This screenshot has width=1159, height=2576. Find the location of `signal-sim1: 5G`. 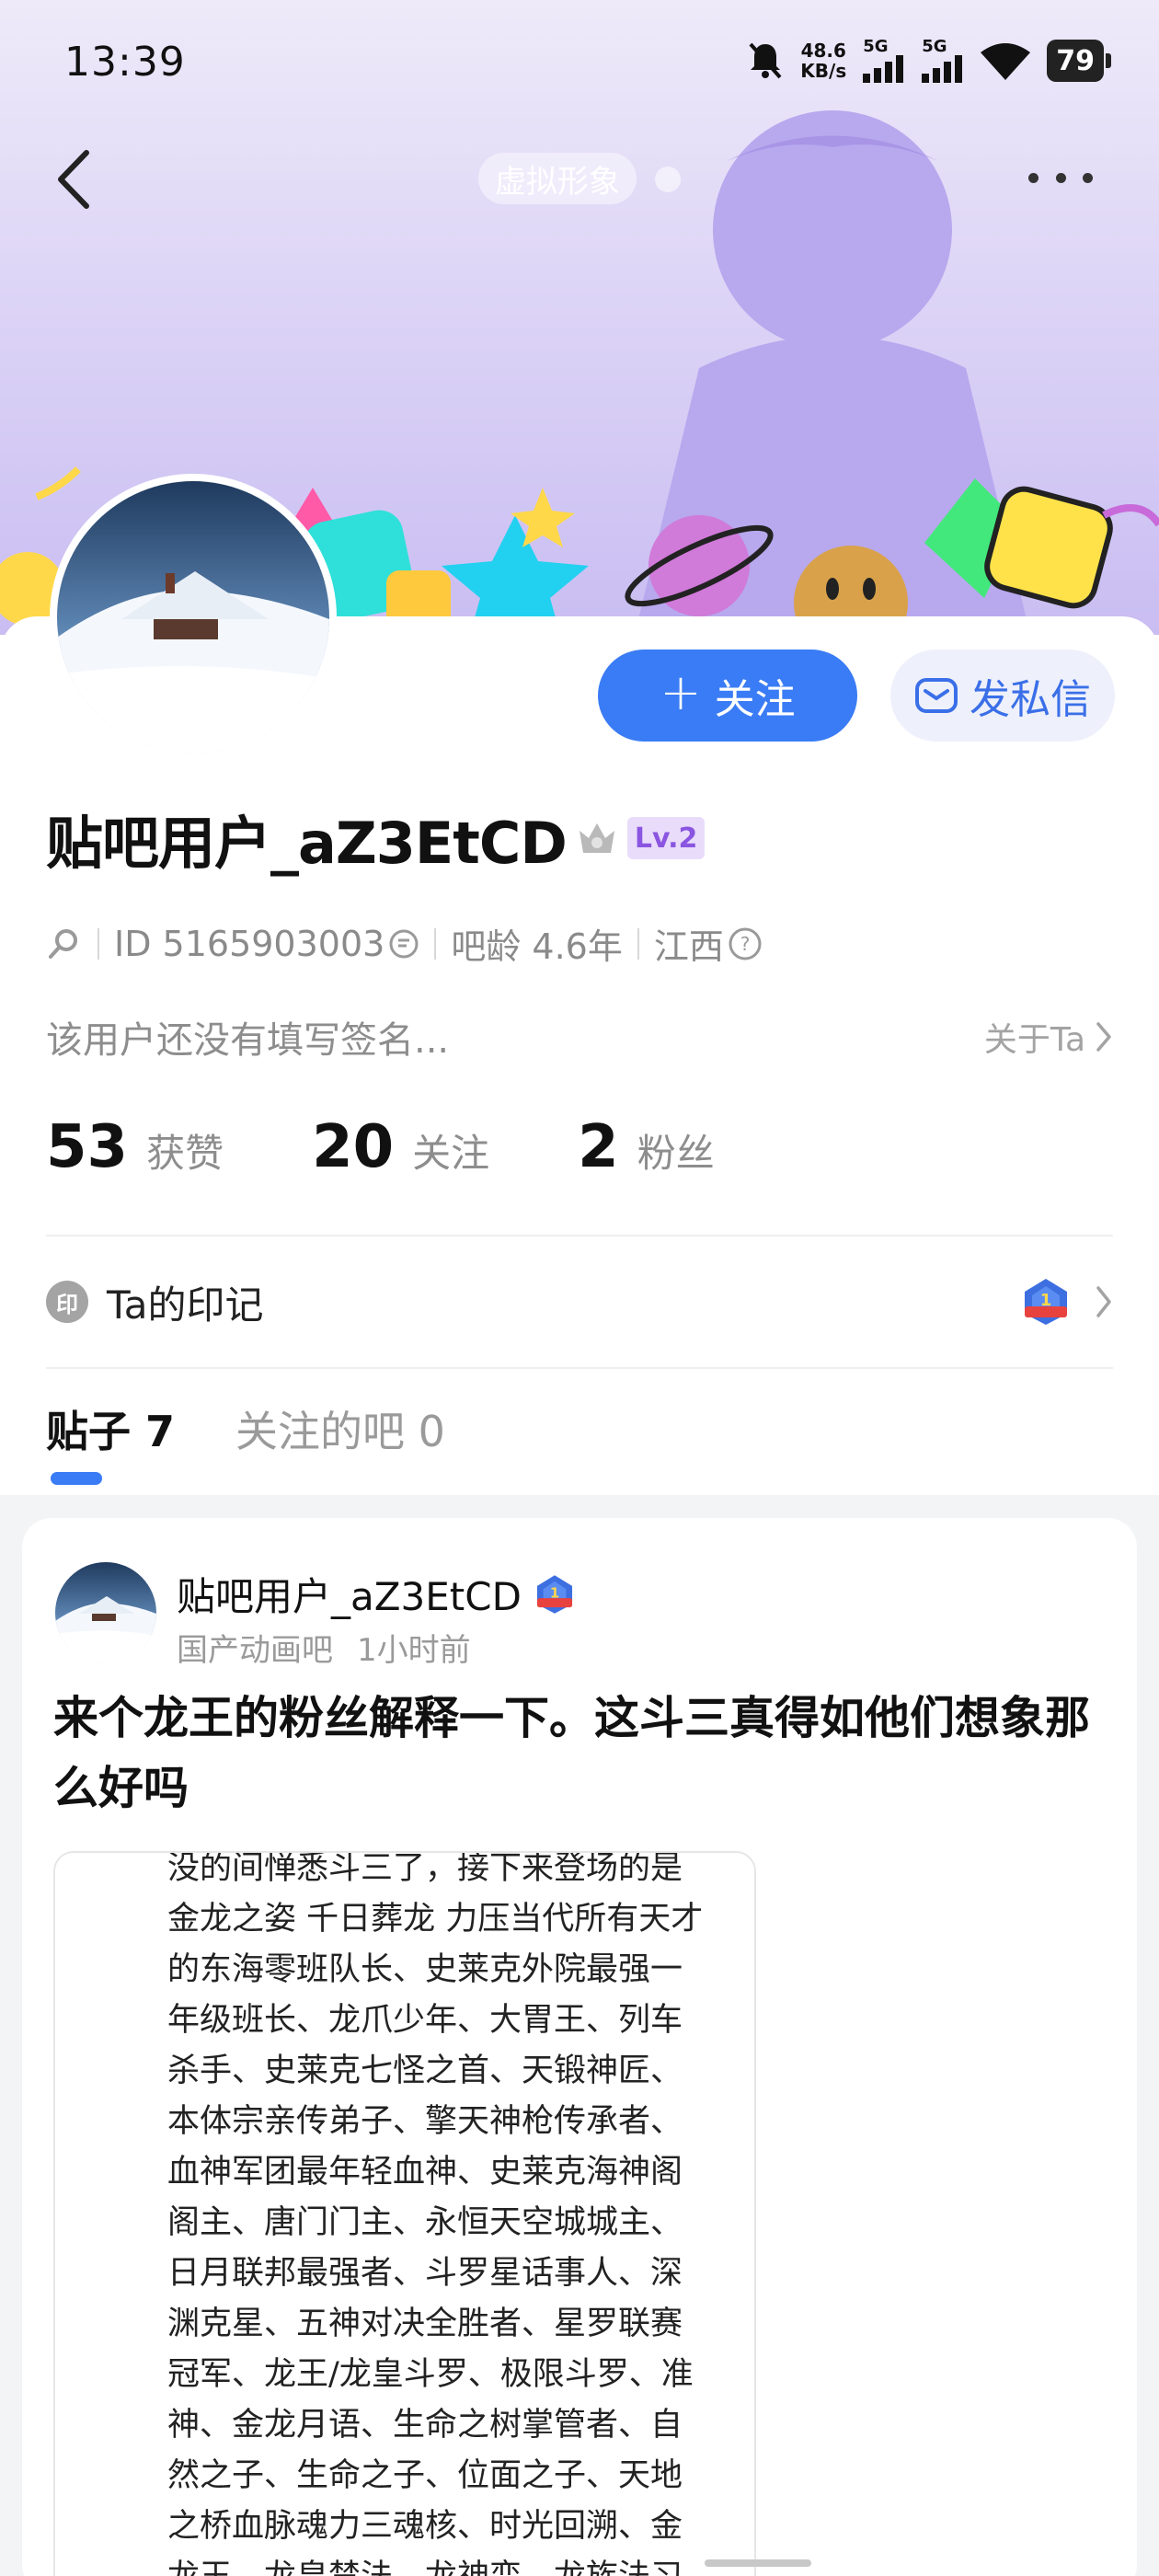

signal-sim1: 5G is located at coordinates (884, 61).